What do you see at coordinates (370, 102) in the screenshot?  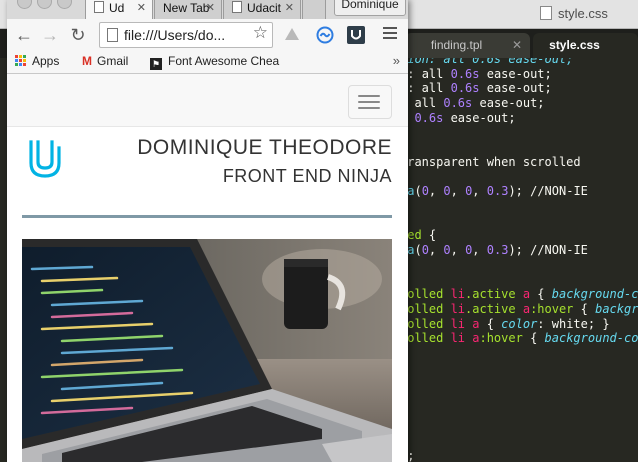 I see `navbar-toggle-button` at bounding box center [370, 102].